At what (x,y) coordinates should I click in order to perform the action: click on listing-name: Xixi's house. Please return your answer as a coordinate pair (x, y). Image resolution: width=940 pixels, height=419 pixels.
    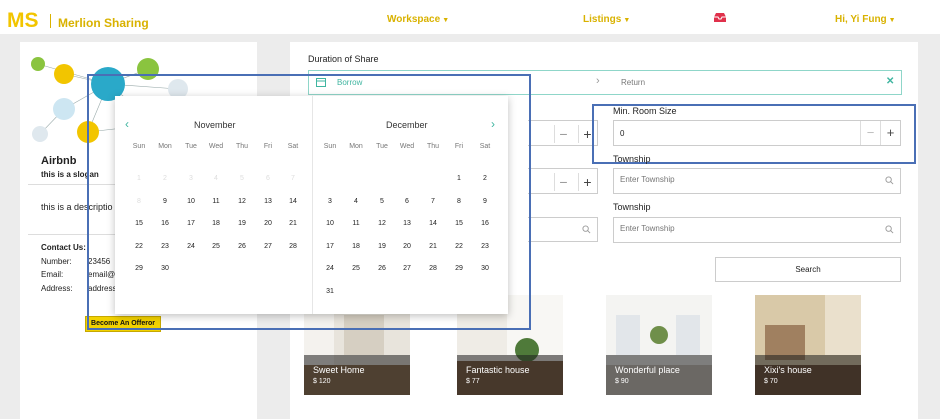
    Looking at the image, I should click on (788, 370).